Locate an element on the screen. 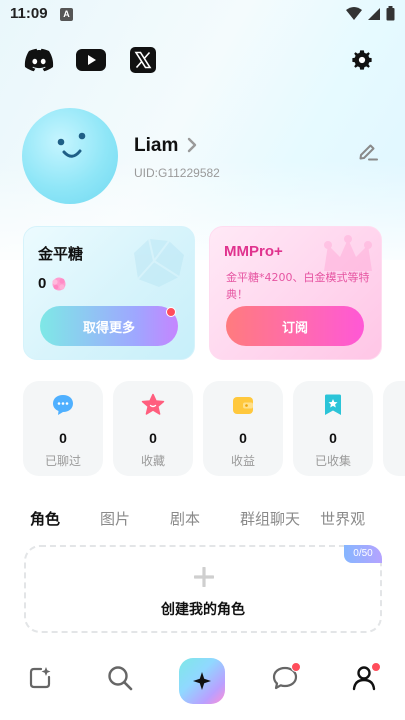  stat-label: 已聊过 is located at coordinates (62, 461).